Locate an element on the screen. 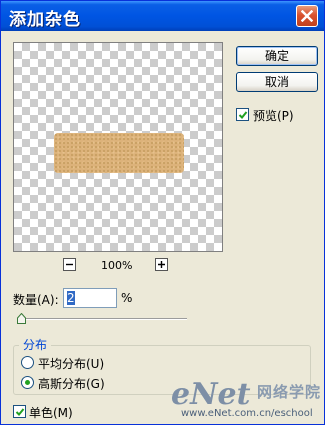 This screenshot has height=425, width=325. amount-label: 数量(A): is located at coordinates (36, 300).